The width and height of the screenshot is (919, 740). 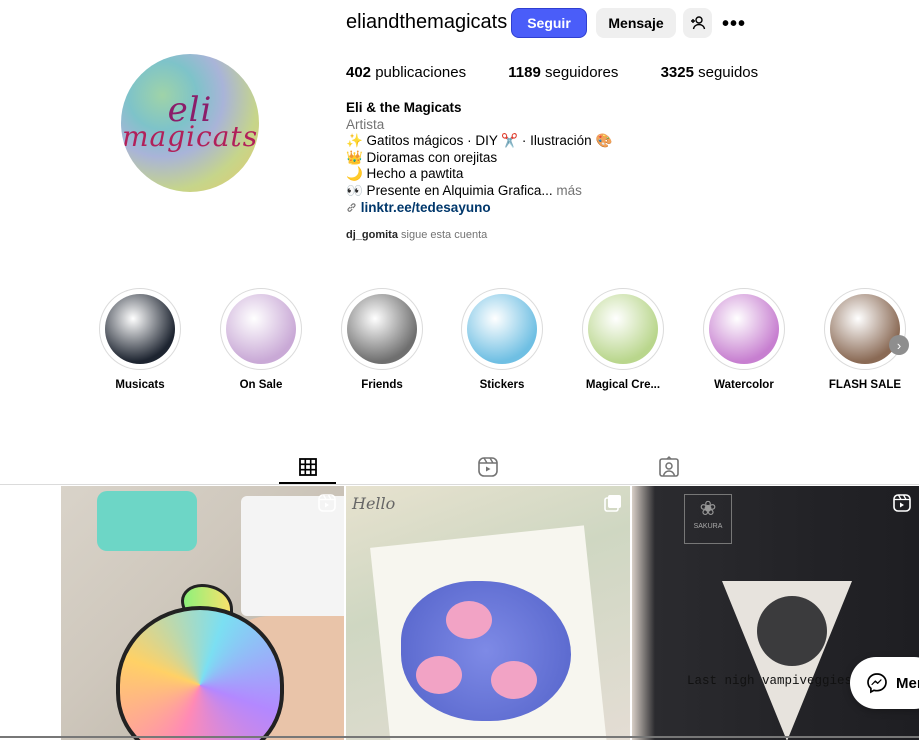 What do you see at coordinates (422, 157) in the screenshot?
I see `bio-line: 👑 Dioramas con orejitas` at bounding box center [422, 157].